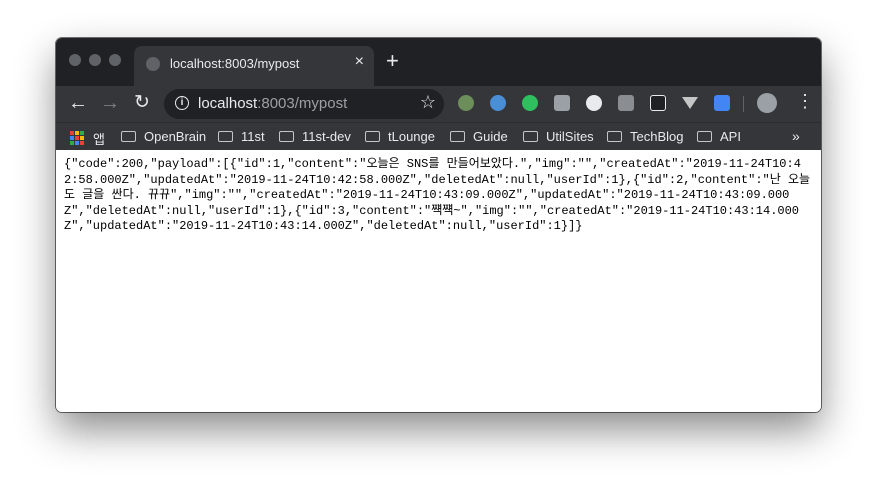 This screenshot has height=487, width=877. I want to click on bookmark-folder-tlounge: tLounge, so click(400, 136).